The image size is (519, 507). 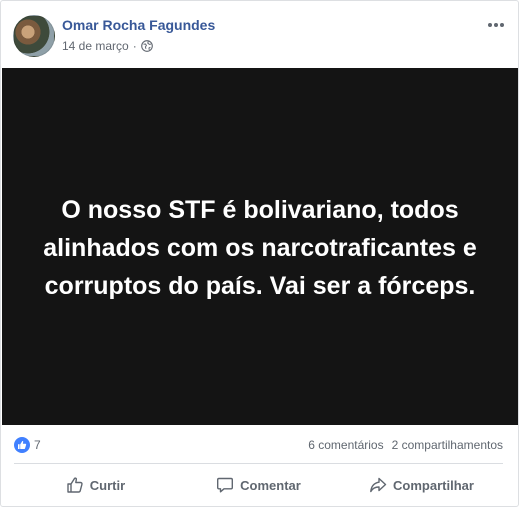 What do you see at coordinates (95, 46) in the screenshot?
I see `post-date: 14 de março` at bounding box center [95, 46].